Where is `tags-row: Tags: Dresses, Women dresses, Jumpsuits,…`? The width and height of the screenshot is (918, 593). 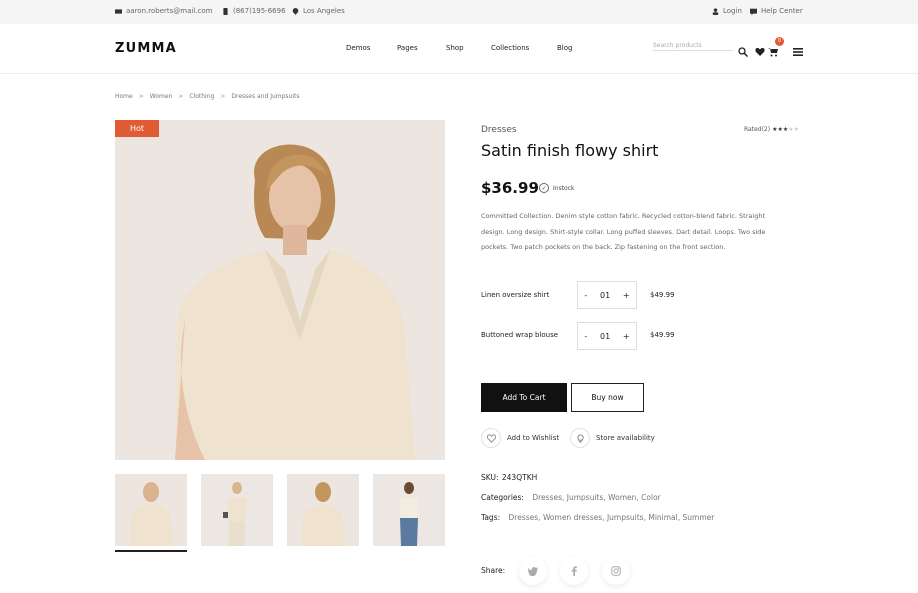
tags-row: Tags: Dresses, Women dresses, Jumpsuits,… is located at coordinates (597, 517).